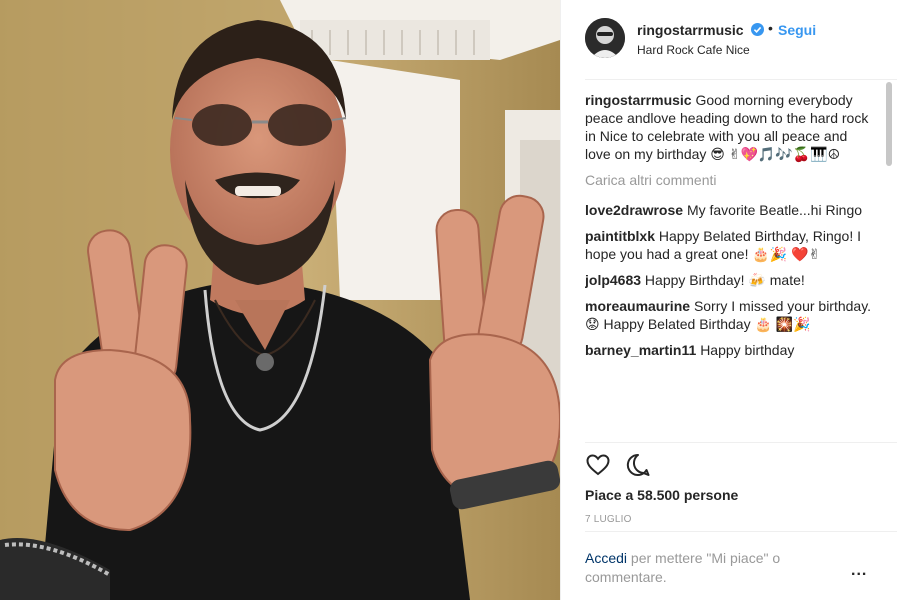  What do you see at coordinates (640, 350) in the screenshot?
I see `comment-username: barney_martin11` at bounding box center [640, 350].